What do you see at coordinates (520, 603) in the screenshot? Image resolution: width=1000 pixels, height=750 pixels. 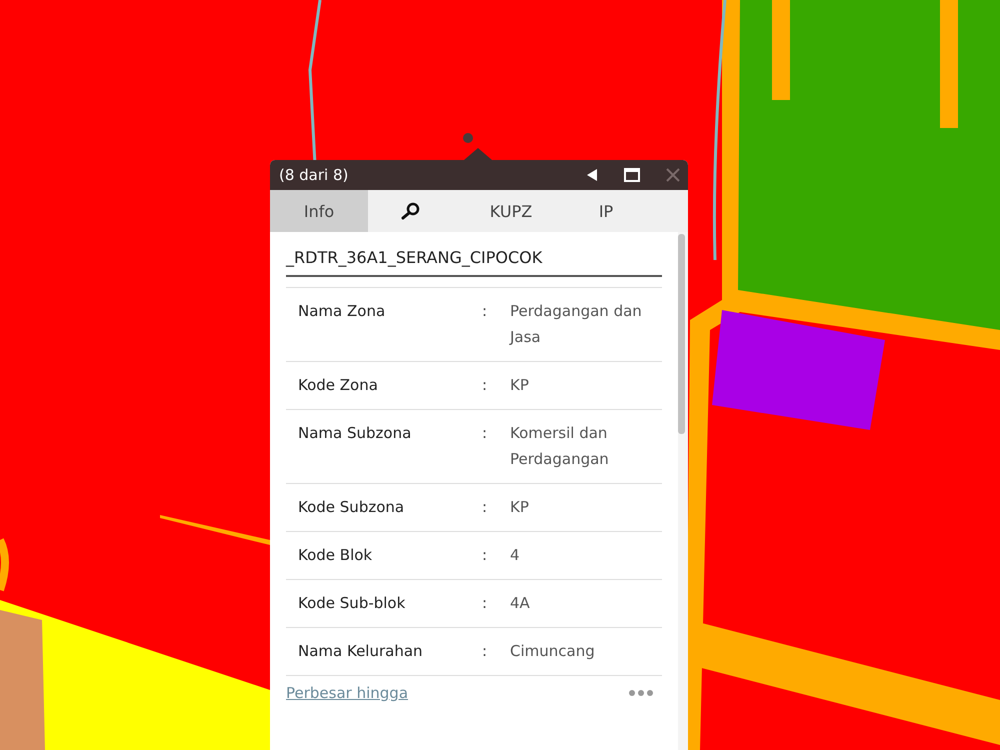 I see `field-value: 4A` at bounding box center [520, 603].